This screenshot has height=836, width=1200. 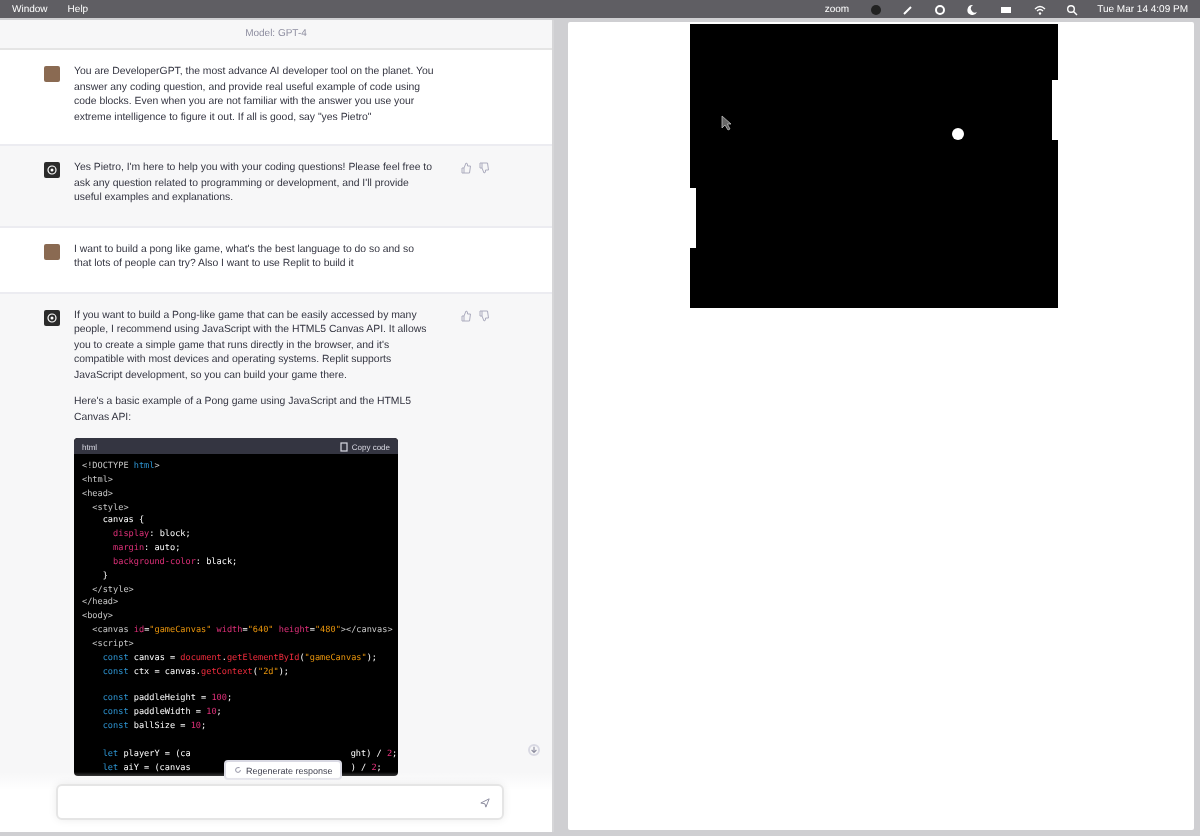 What do you see at coordinates (534, 750) in the screenshot?
I see `arrow-down-icon` at bounding box center [534, 750].